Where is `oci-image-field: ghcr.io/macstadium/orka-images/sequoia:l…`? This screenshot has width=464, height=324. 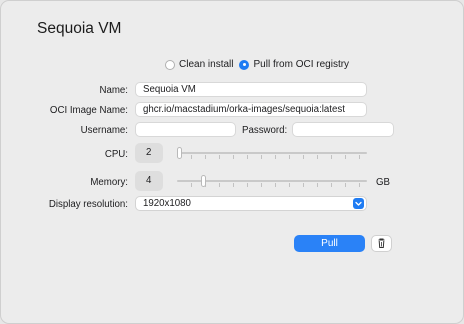 oci-image-field: ghcr.io/macstadium/orka-images/sequoia:l… is located at coordinates (251, 109).